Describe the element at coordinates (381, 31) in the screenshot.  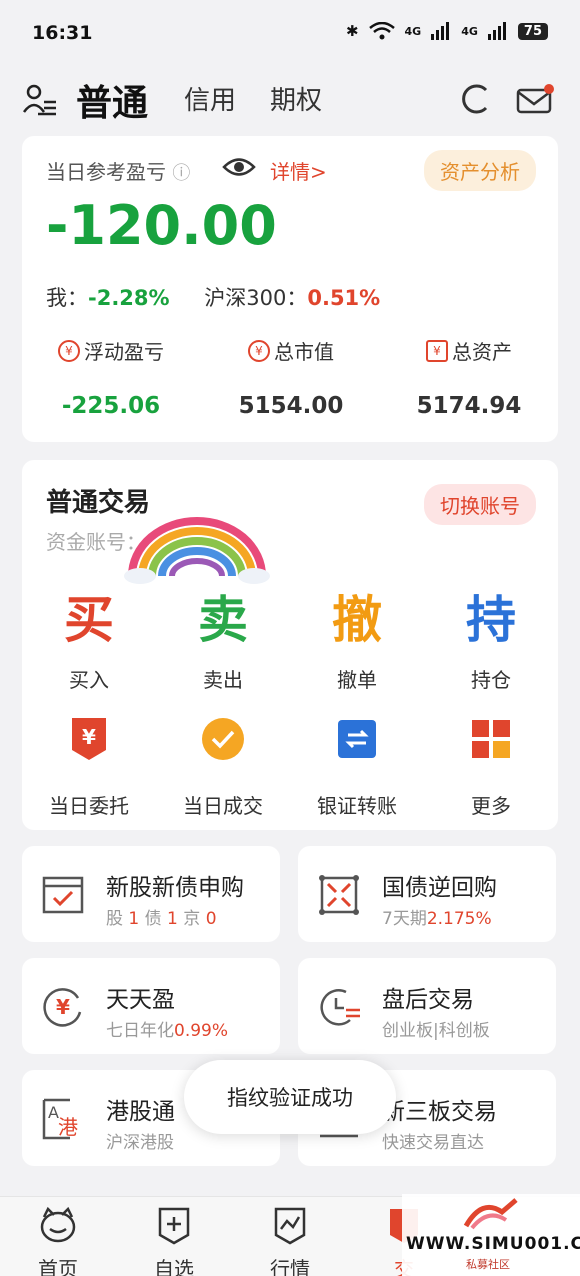
I see `wifi-icon` at that location.